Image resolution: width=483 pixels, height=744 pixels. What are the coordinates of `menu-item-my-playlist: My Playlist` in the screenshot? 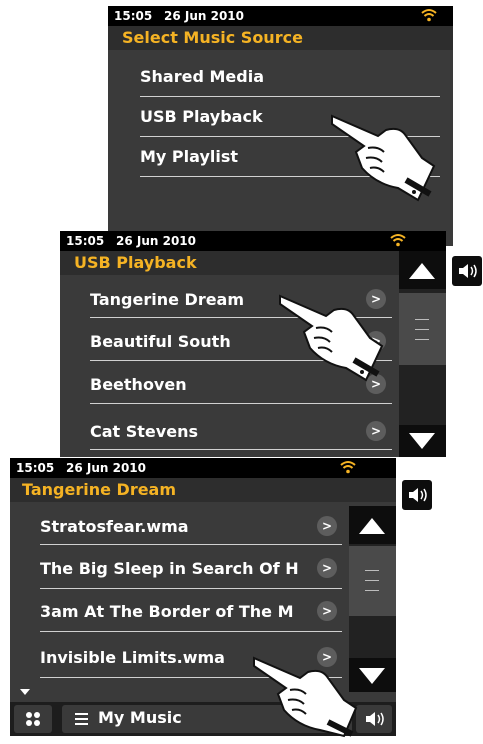 It's located at (189, 156).